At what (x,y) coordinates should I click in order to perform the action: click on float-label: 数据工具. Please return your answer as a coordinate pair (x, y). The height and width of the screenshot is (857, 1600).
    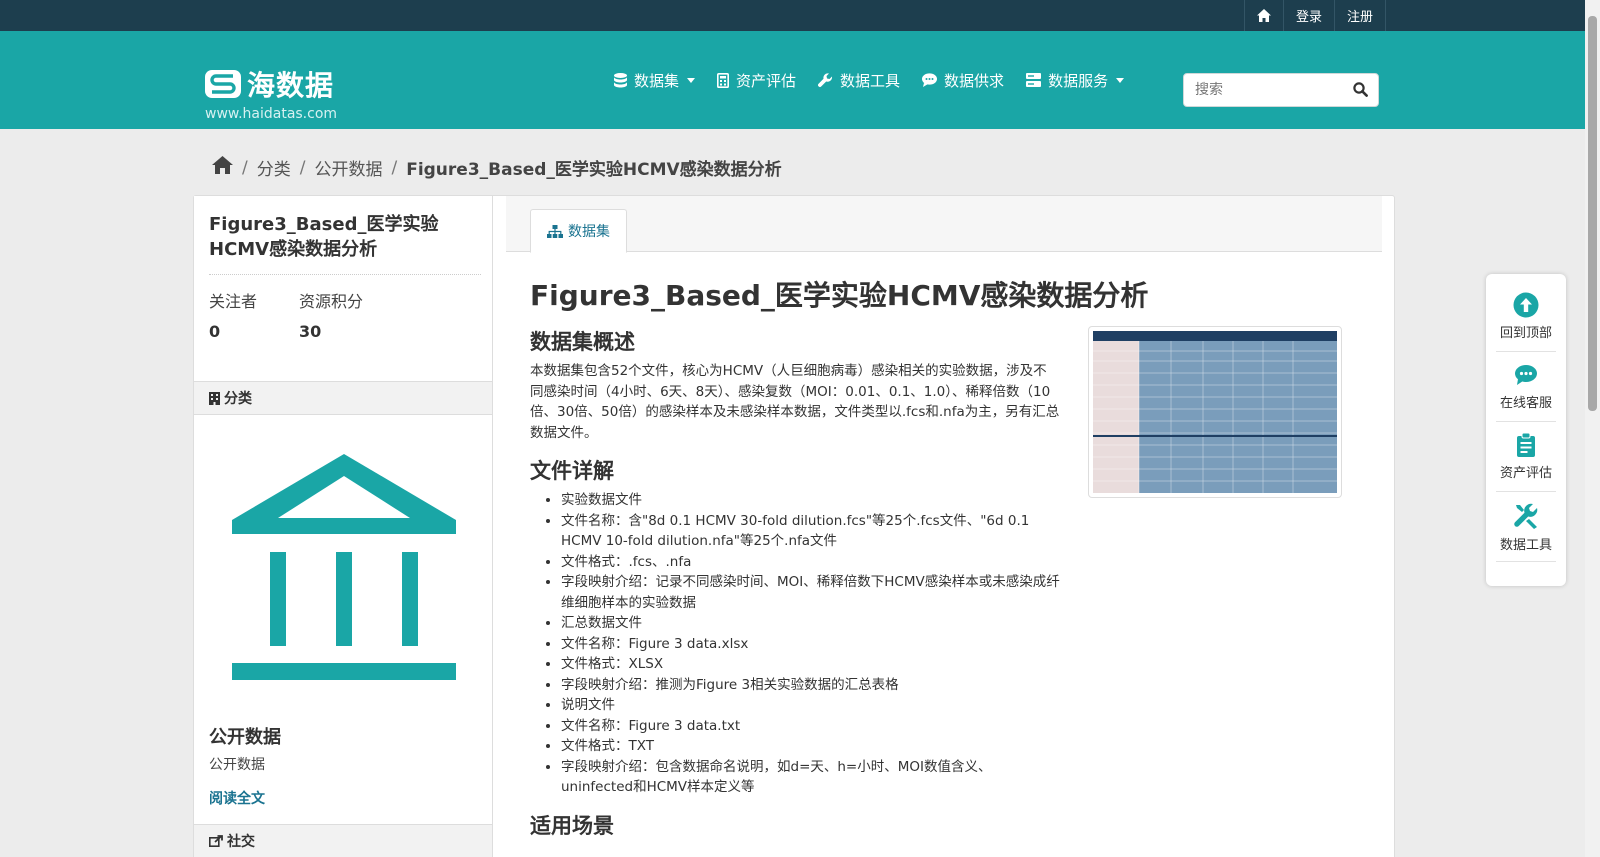
    Looking at the image, I should click on (1525, 545).